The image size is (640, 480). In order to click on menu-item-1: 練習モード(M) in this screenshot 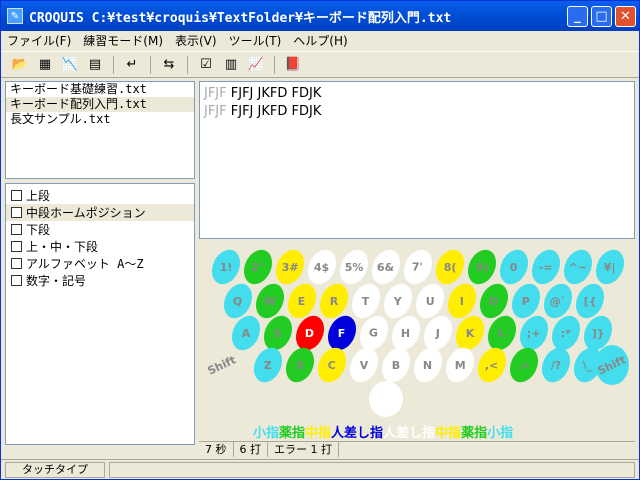, I will do `click(123, 40)`.